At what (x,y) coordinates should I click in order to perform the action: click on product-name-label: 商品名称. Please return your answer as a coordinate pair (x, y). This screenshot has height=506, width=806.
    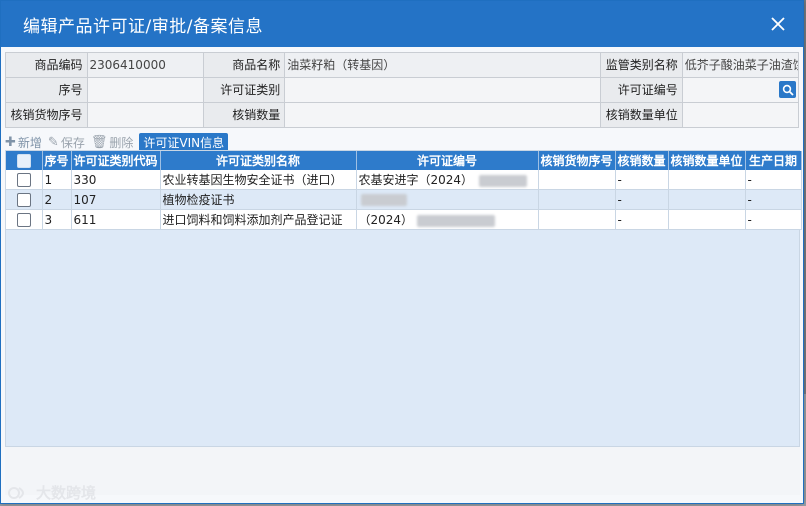
    Looking at the image, I should click on (244, 65).